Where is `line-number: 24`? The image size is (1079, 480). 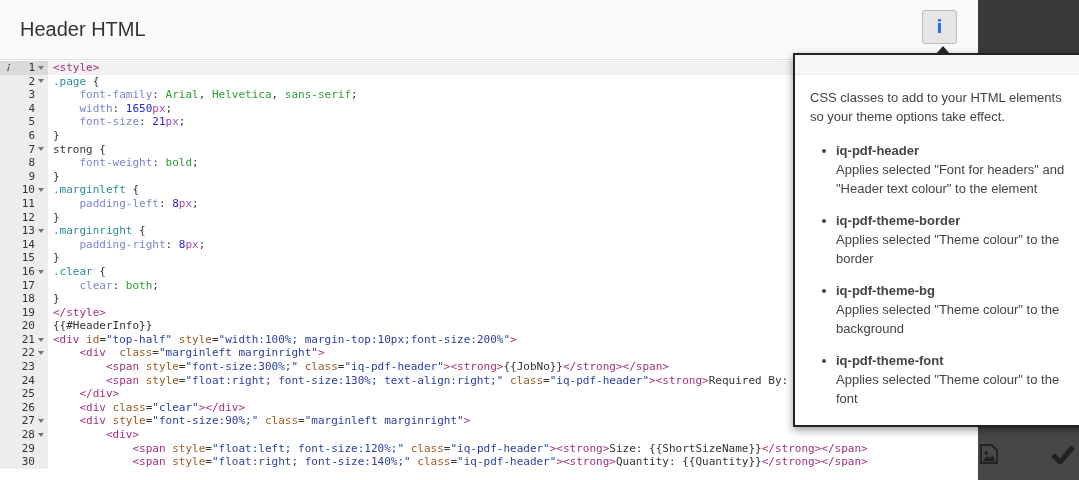 line-number: 24 is located at coordinates (28, 380).